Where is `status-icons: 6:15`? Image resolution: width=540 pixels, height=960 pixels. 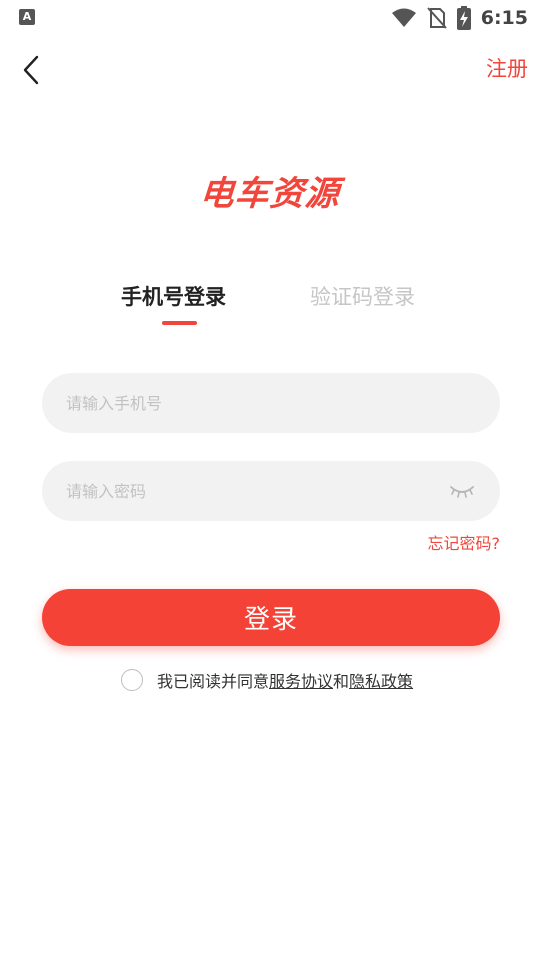 status-icons: 6:15 is located at coordinates (454, 18).